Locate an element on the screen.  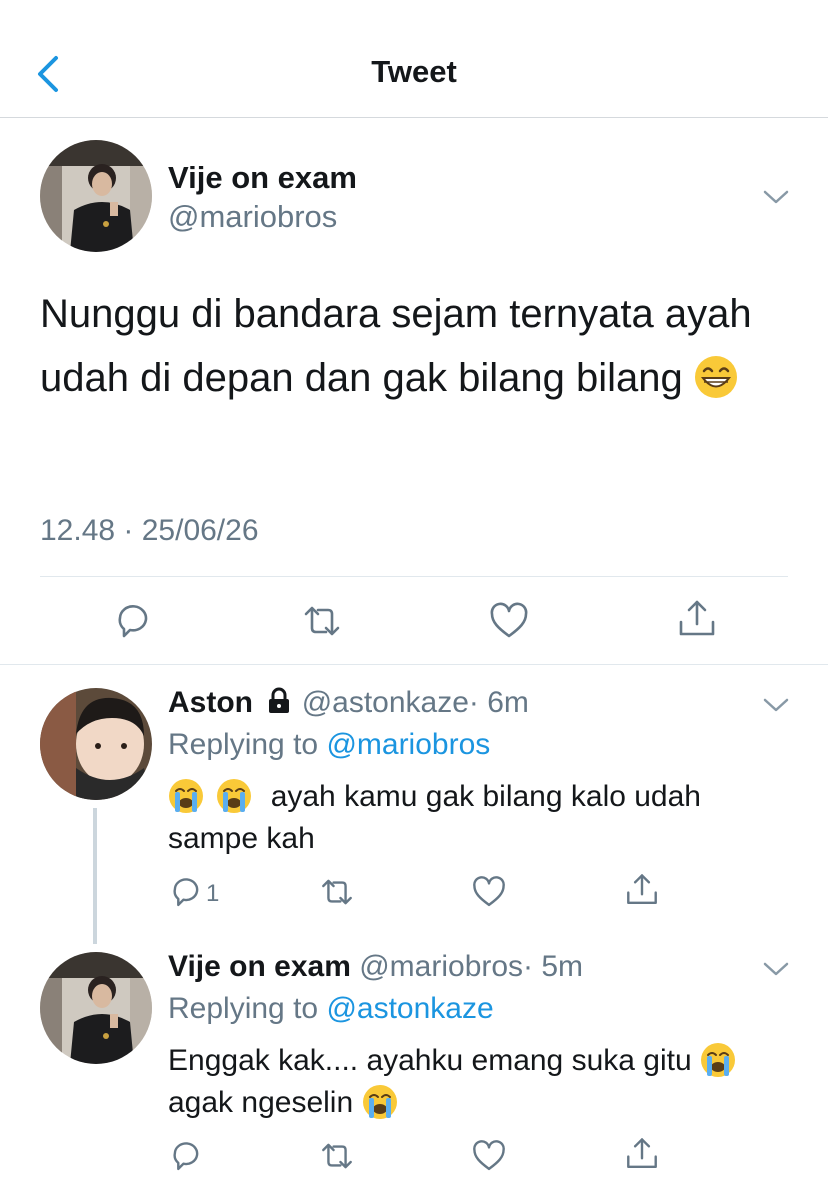
reply-time: · 5m is located at coordinates (553, 966).